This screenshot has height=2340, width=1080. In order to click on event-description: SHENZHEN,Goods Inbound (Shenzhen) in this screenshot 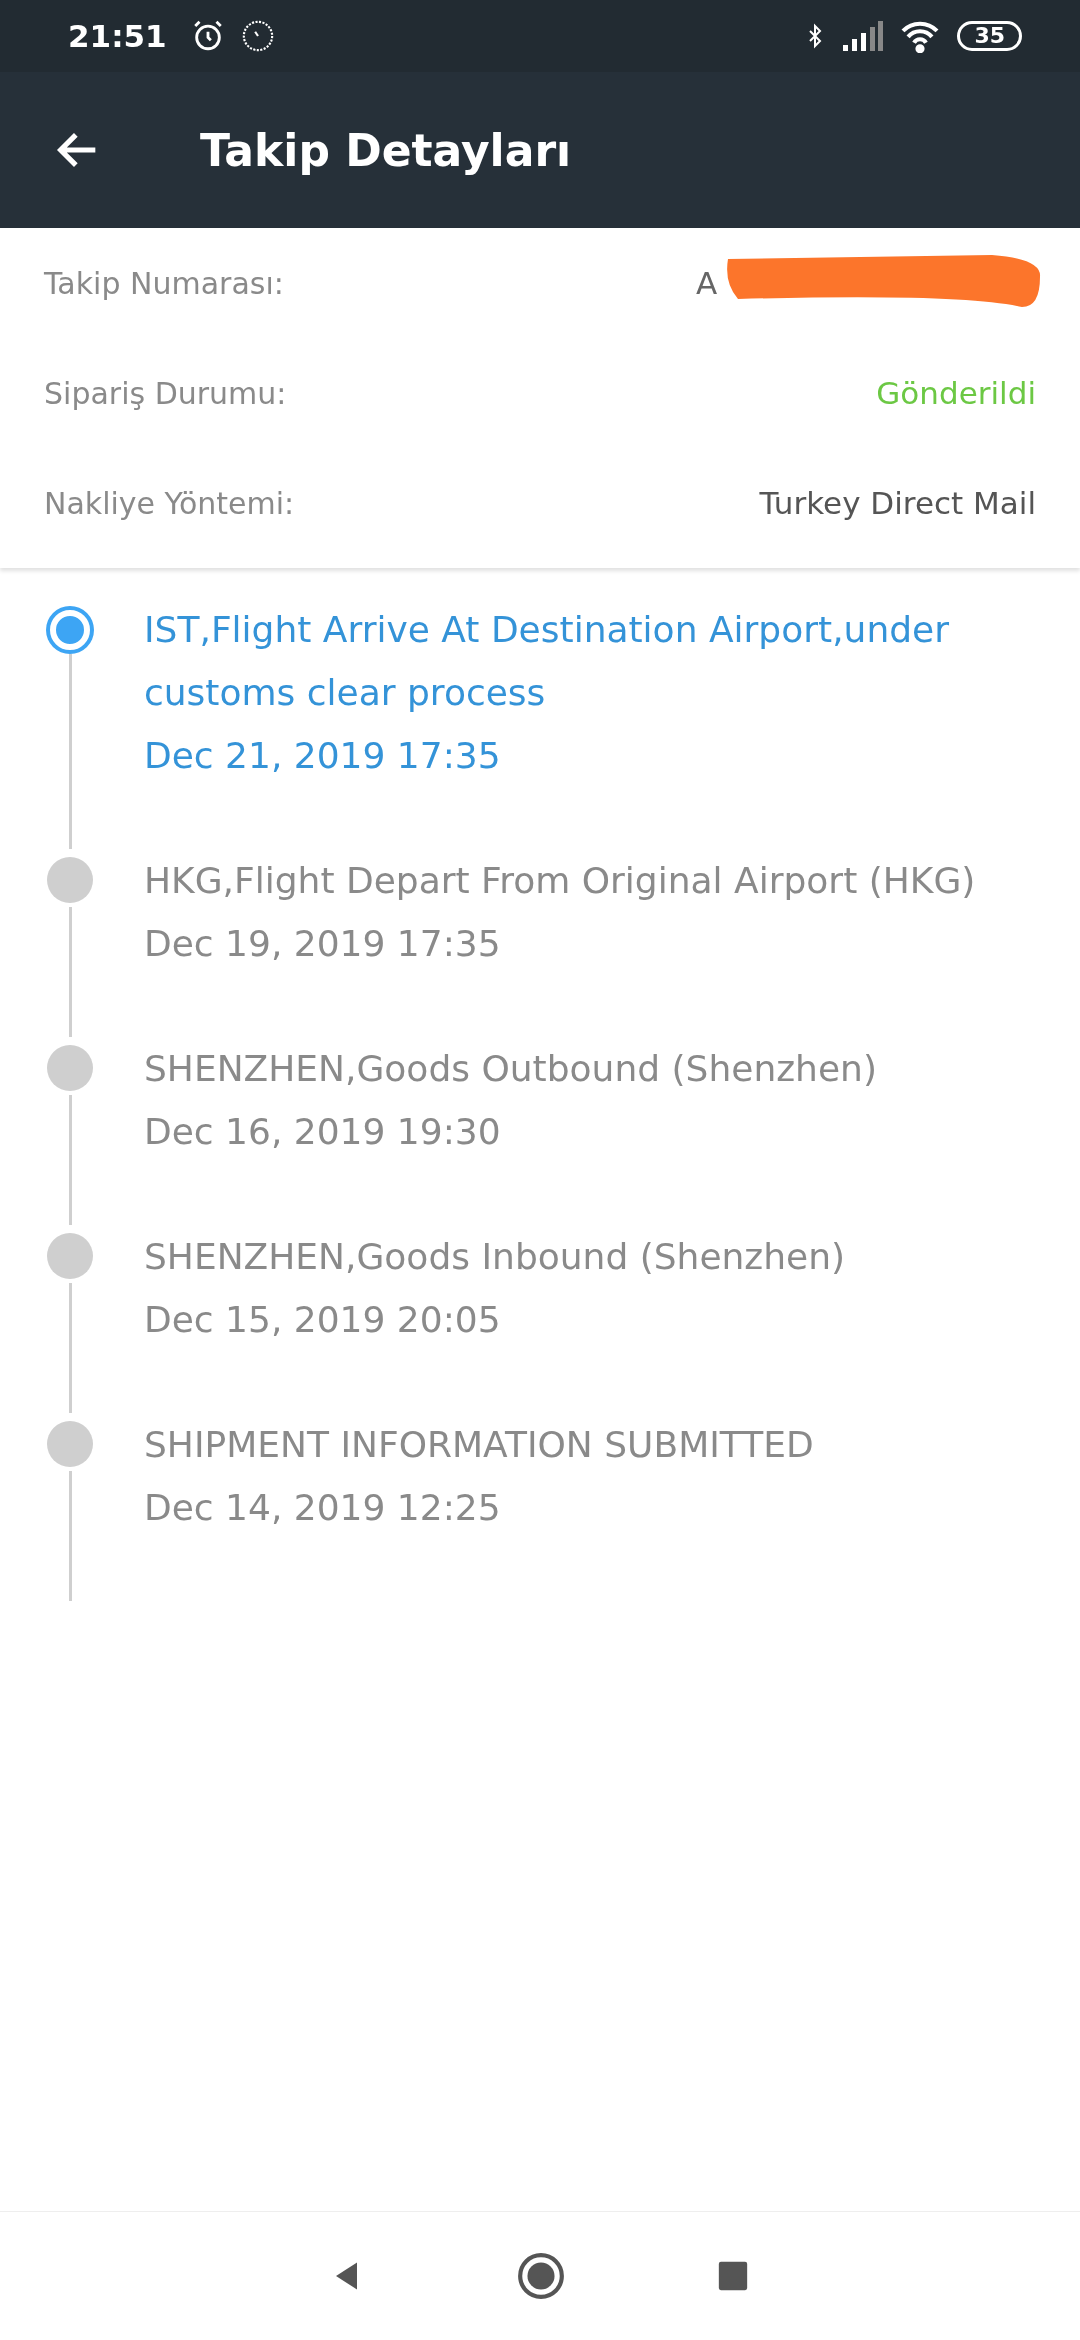, I will do `click(495, 1257)`.